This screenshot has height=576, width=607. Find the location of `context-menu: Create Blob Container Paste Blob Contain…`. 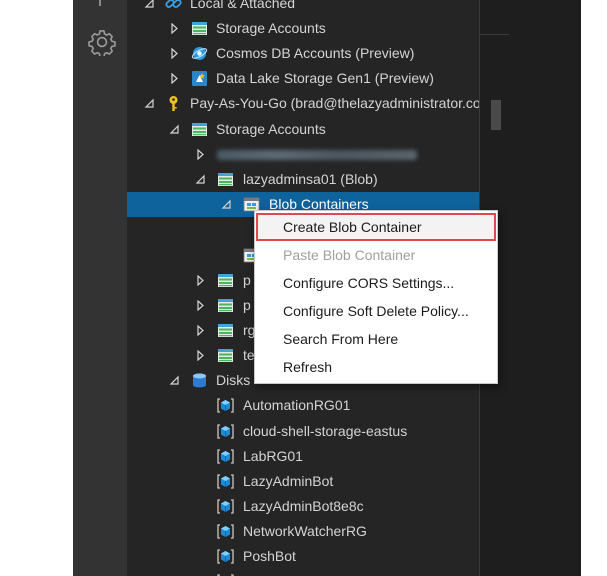

context-menu: Create Blob Container Paste Blob Contain… is located at coordinates (376, 297).